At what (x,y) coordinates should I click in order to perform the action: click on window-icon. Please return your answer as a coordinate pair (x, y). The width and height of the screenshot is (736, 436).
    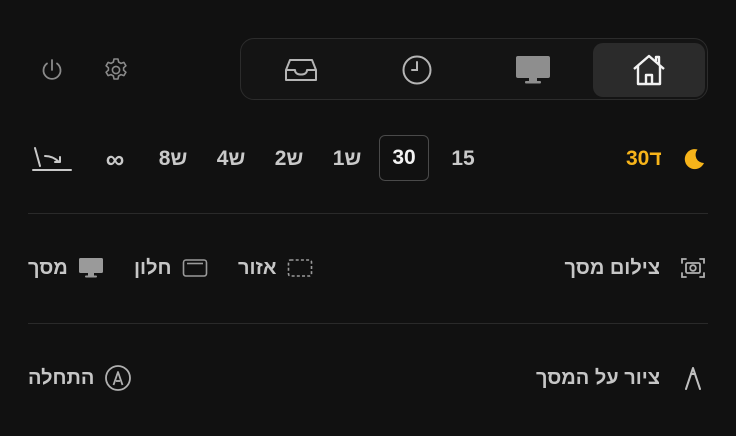
    Looking at the image, I should click on (195, 268).